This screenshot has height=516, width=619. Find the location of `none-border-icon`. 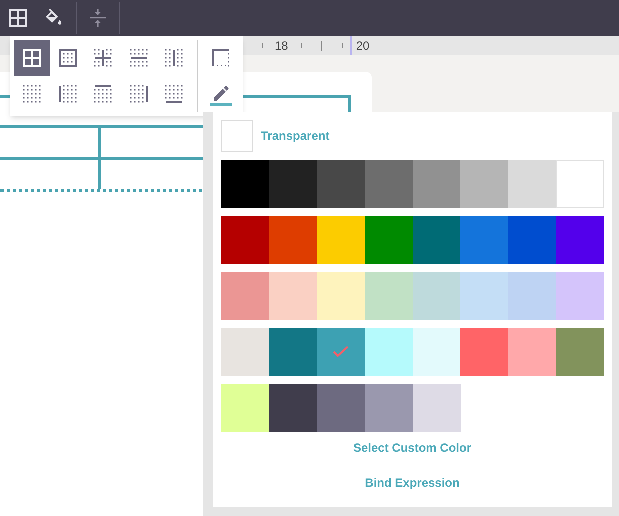

none-border-icon is located at coordinates (32, 94).